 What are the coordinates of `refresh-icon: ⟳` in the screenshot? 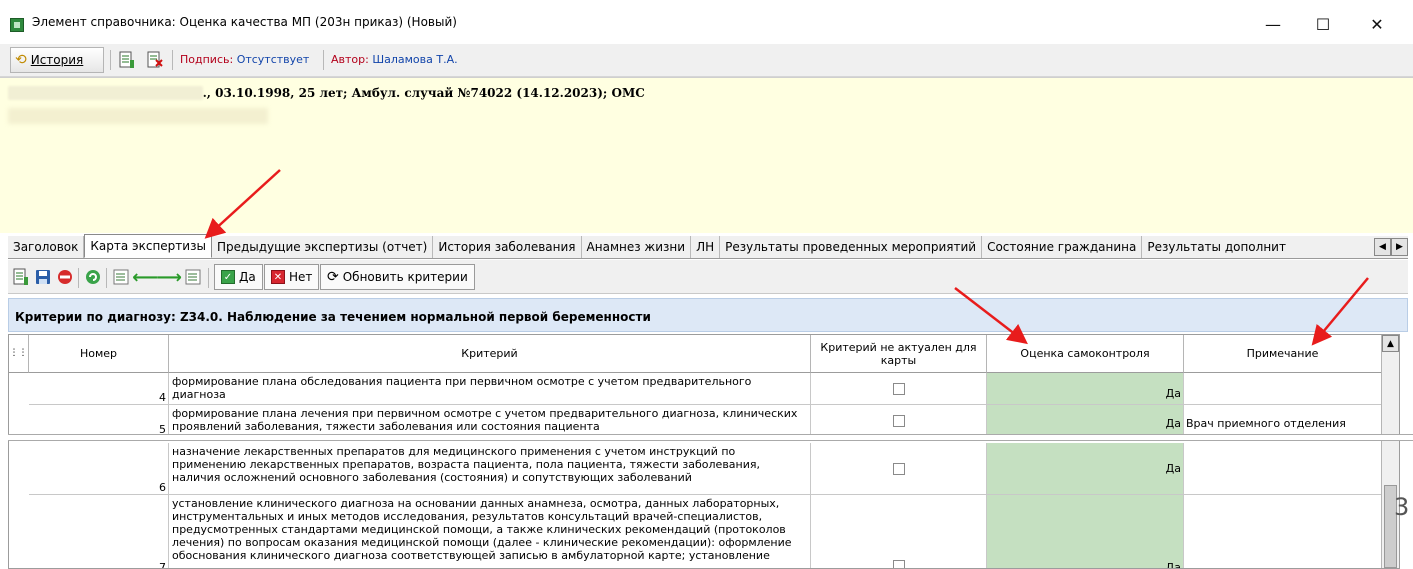 It's located at (333, 277).